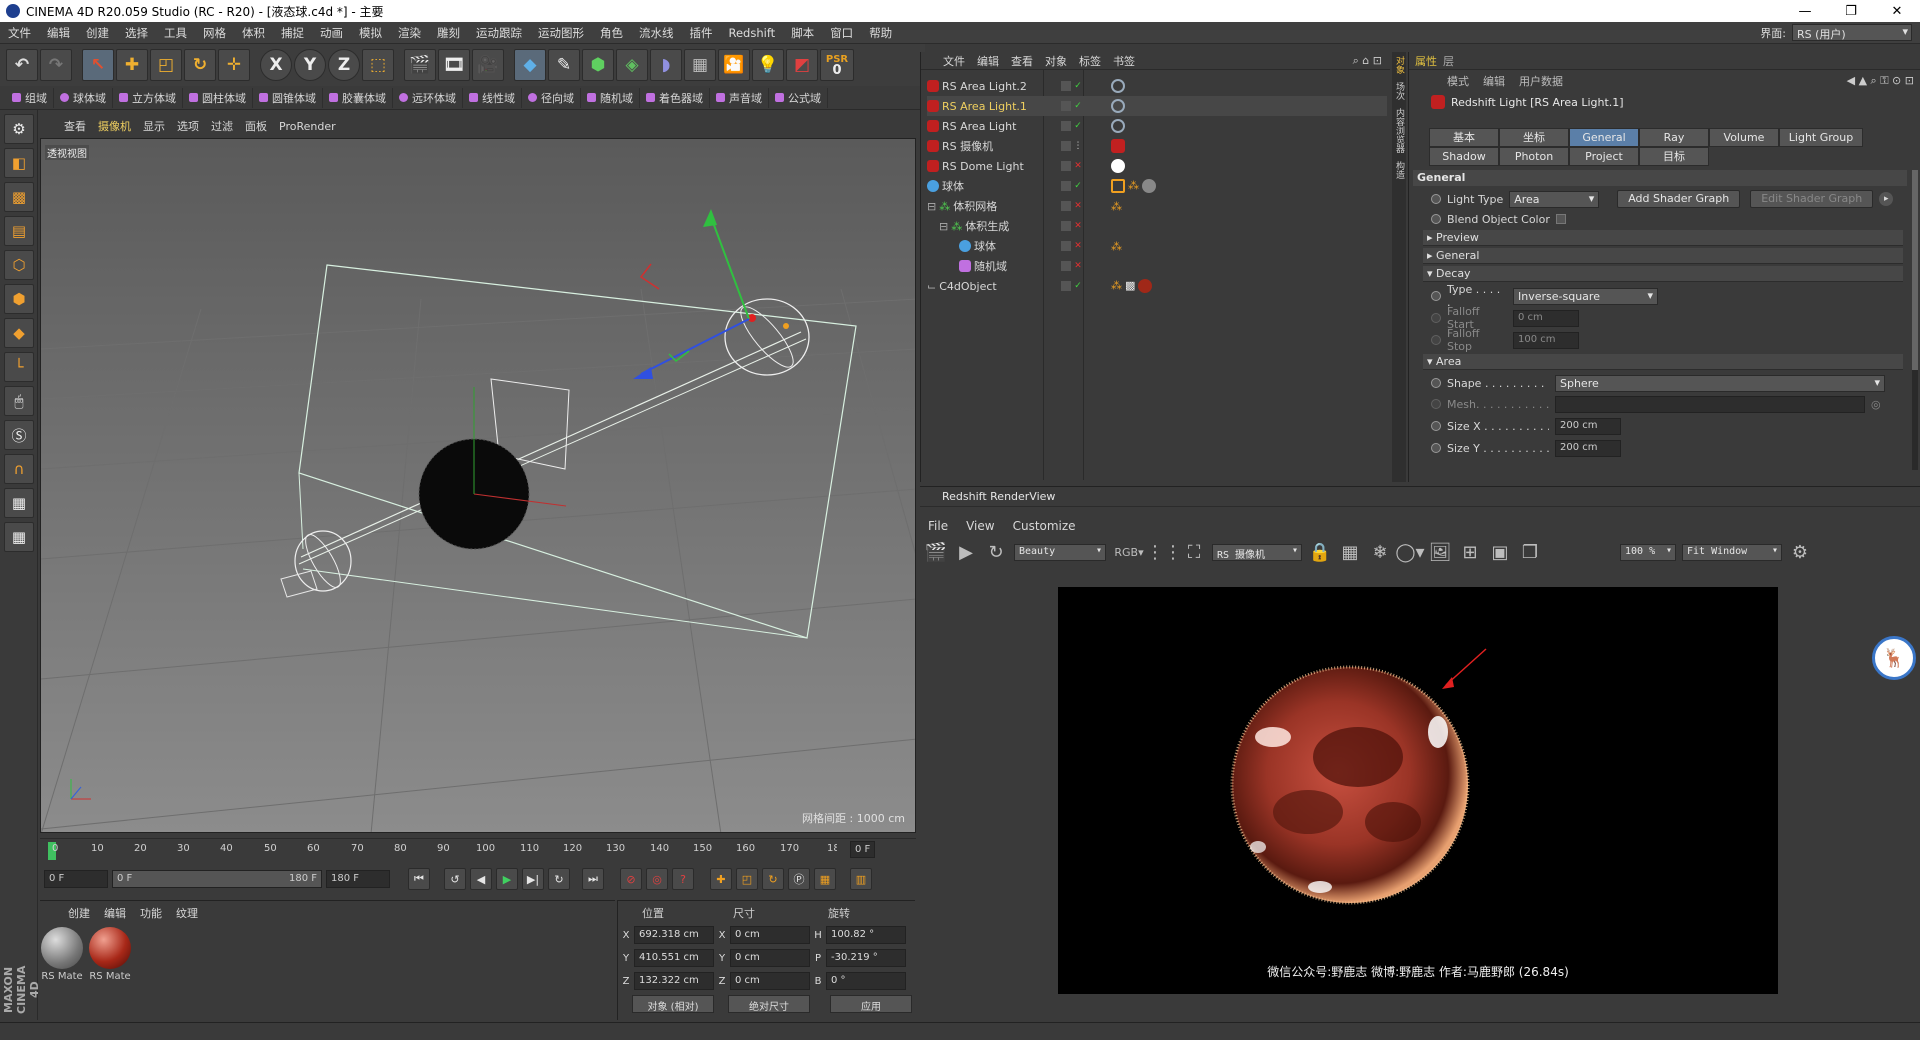 The height and width of the screenshot is (1040, 1920). I want to click on frame-range-slider: 0 F 180 F, so click(217, 879).